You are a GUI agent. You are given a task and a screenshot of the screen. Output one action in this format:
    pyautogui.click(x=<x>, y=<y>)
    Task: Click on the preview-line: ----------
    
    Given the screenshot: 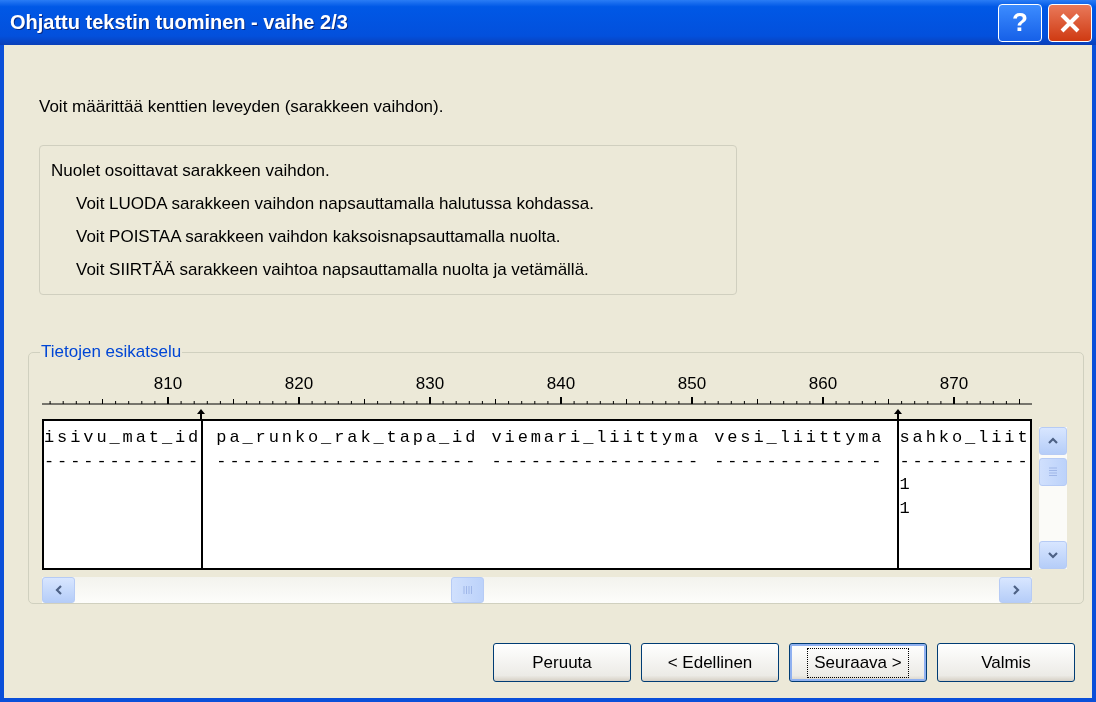 What is the action you would take?
    pyautogui.click(x=964, y=461)
    